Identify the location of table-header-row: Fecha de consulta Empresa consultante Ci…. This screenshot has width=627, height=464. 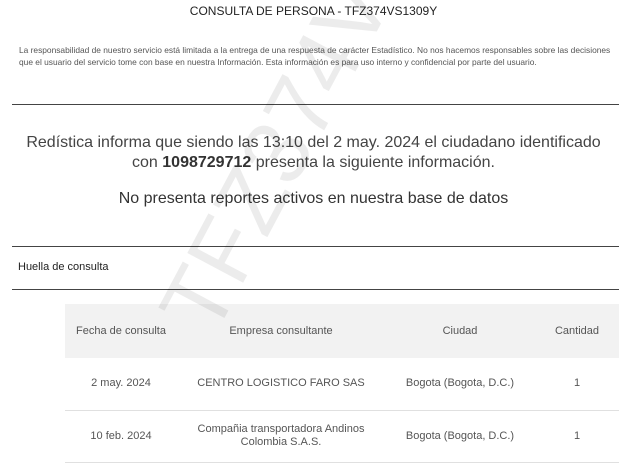
(342, 331).